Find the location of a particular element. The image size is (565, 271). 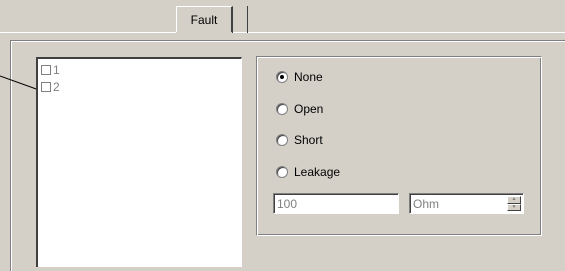

radio-label: Leakage is located at coordinates (317, 172).